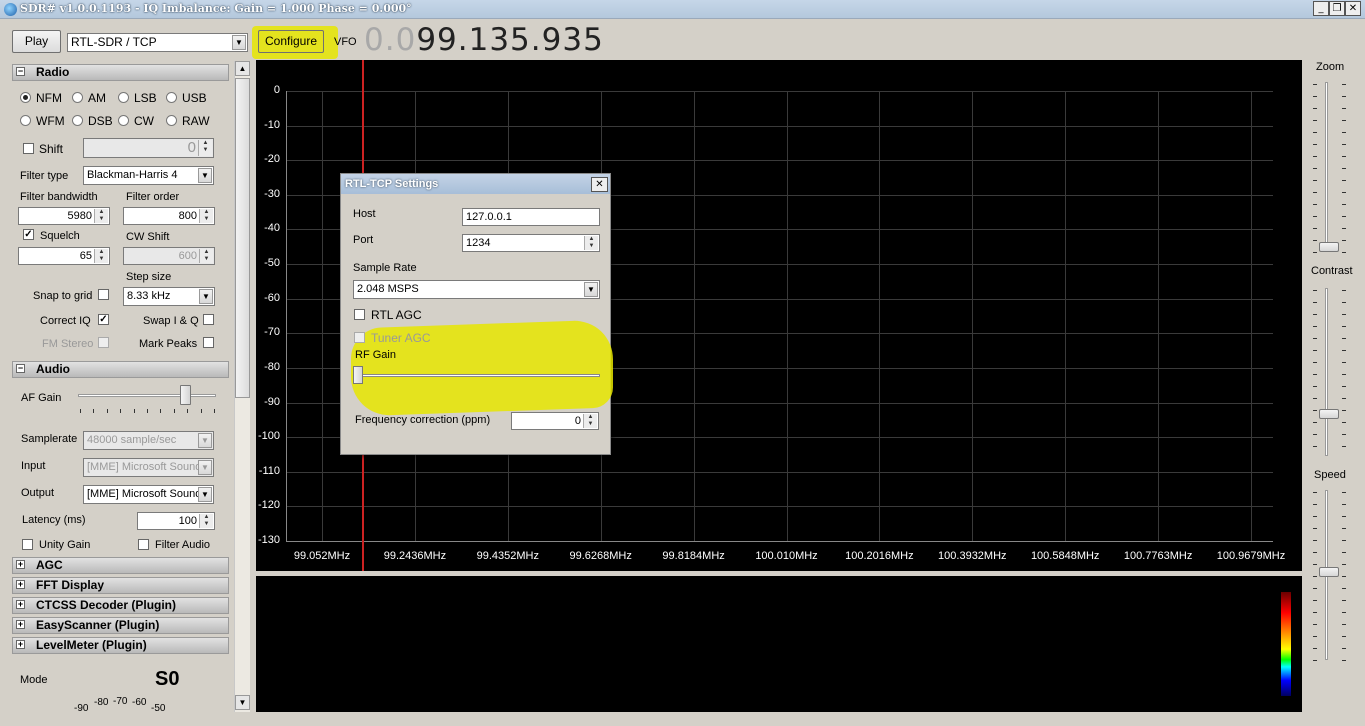 This screenshot has height=726, width=1365. What do you see at coordinates (693, 556) in the screenshot?
I see `spectrum-x-tick-label: 99.8184MHz` at bounding box center [693, 556].